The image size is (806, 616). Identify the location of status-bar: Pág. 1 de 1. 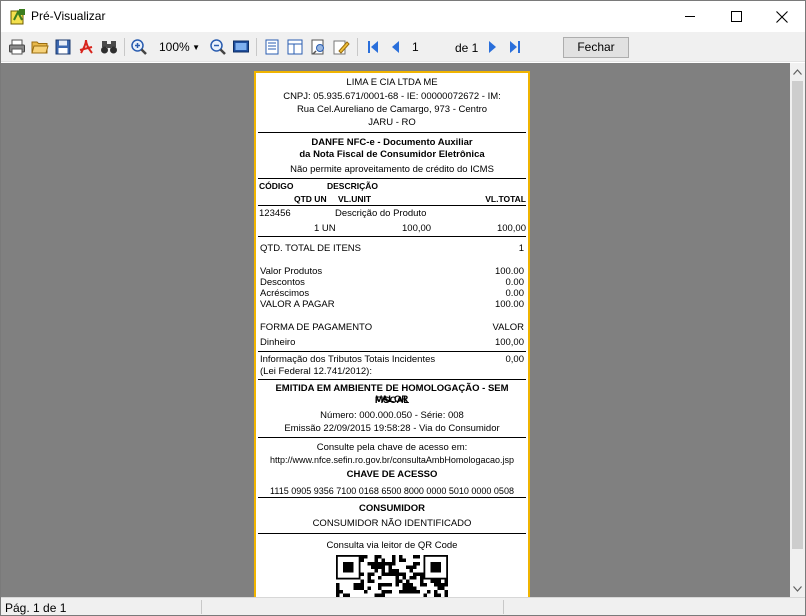
(403, 606).